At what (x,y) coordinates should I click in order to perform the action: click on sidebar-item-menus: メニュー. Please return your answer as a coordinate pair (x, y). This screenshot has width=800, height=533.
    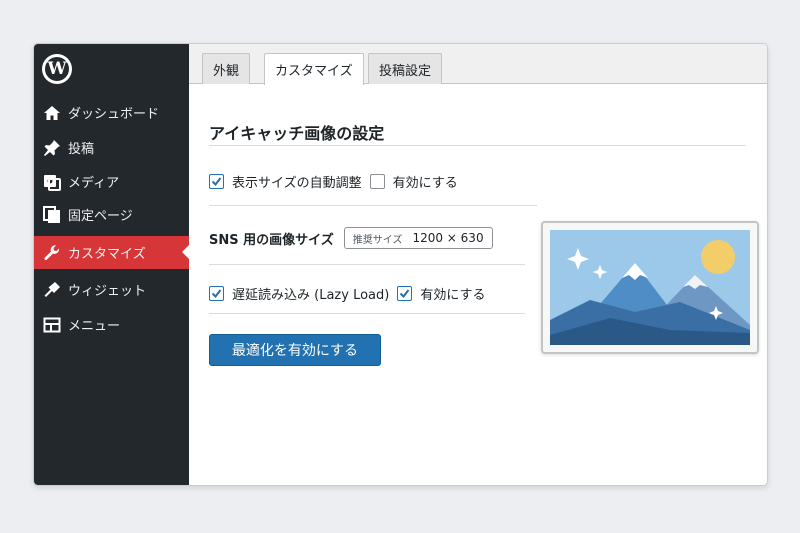
    Looking at the image, I should click on (111, 324).